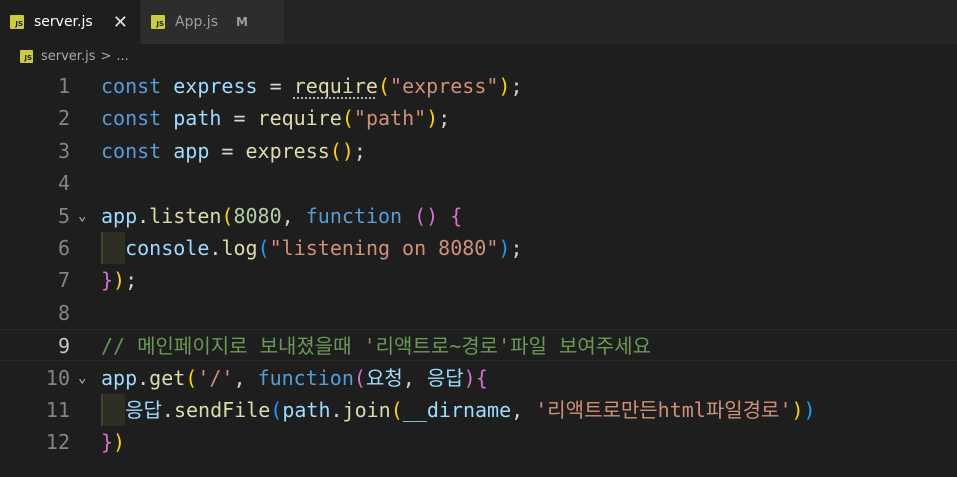 The width and height of the screenshot is (957, 477). I want to click on code-text: const path = require("path");, so click(275, 118).